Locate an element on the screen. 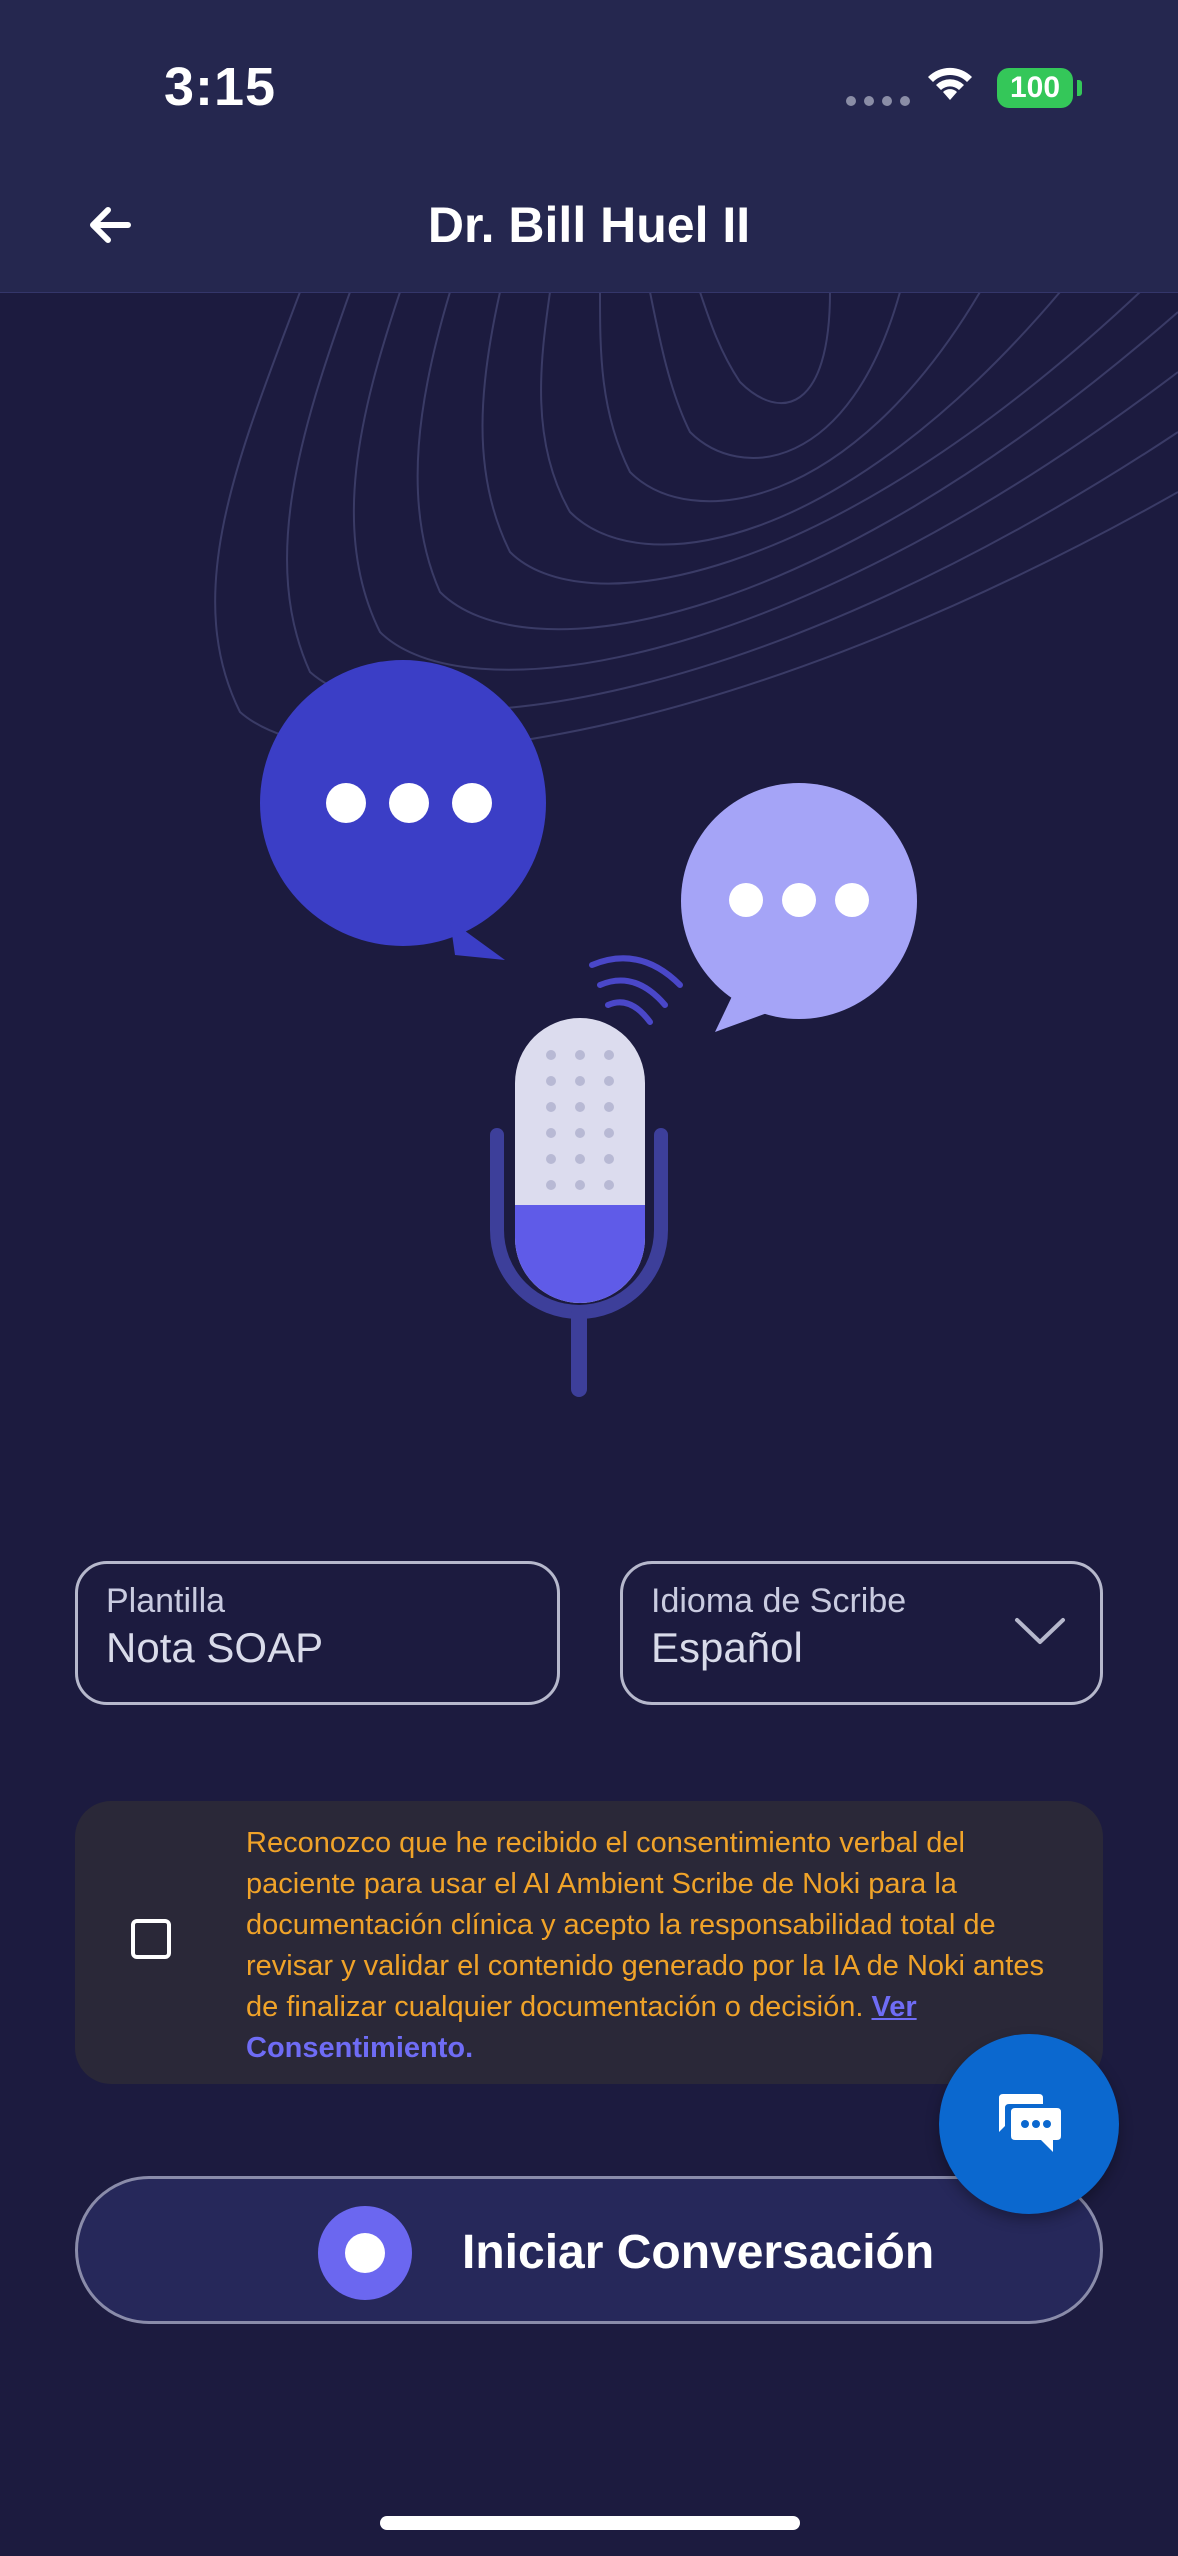  record-icon is located at coordinates (365, 2253).